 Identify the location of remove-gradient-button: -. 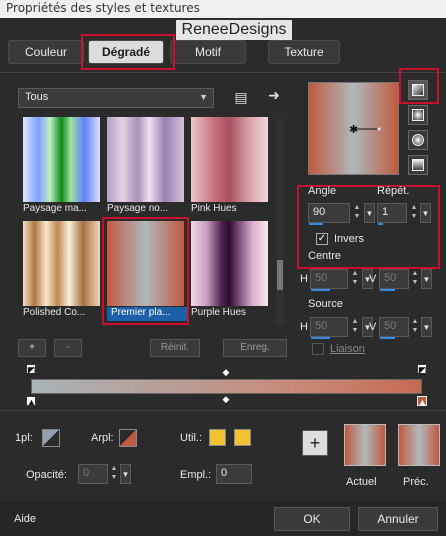
(68, 348).